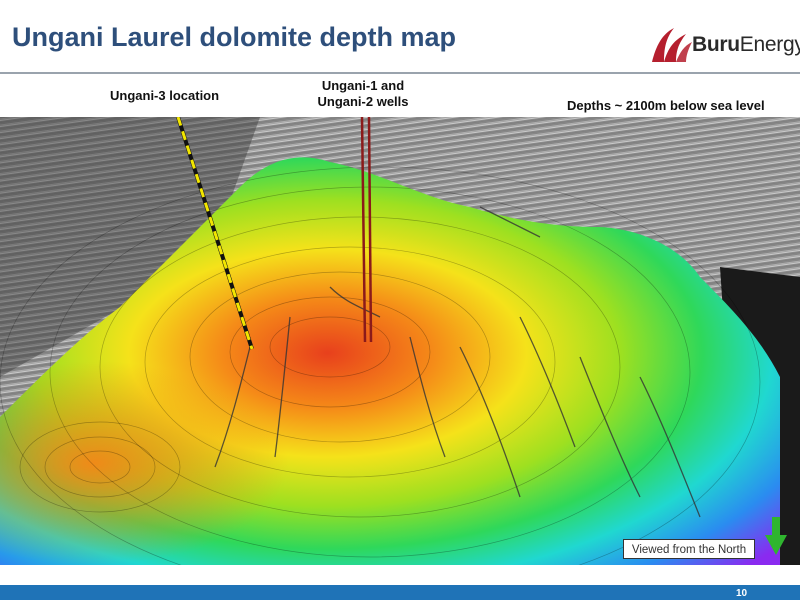 This screenshot has width=800, height=600. I want to click on view-orientation-note: Viewed from the North, so click(689, 549).